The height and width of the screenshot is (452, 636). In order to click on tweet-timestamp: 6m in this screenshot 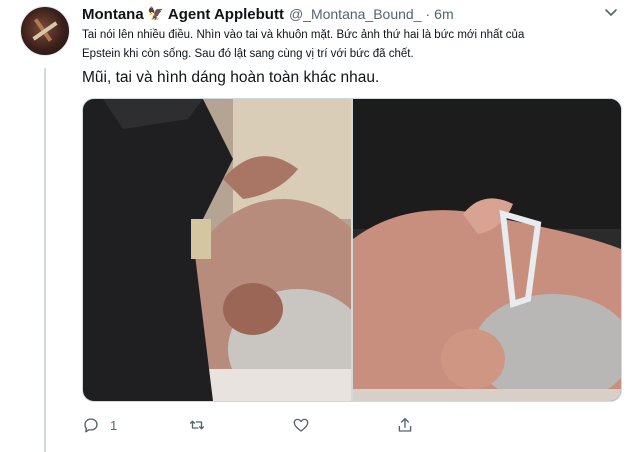, I will do `click(443, 14)`.